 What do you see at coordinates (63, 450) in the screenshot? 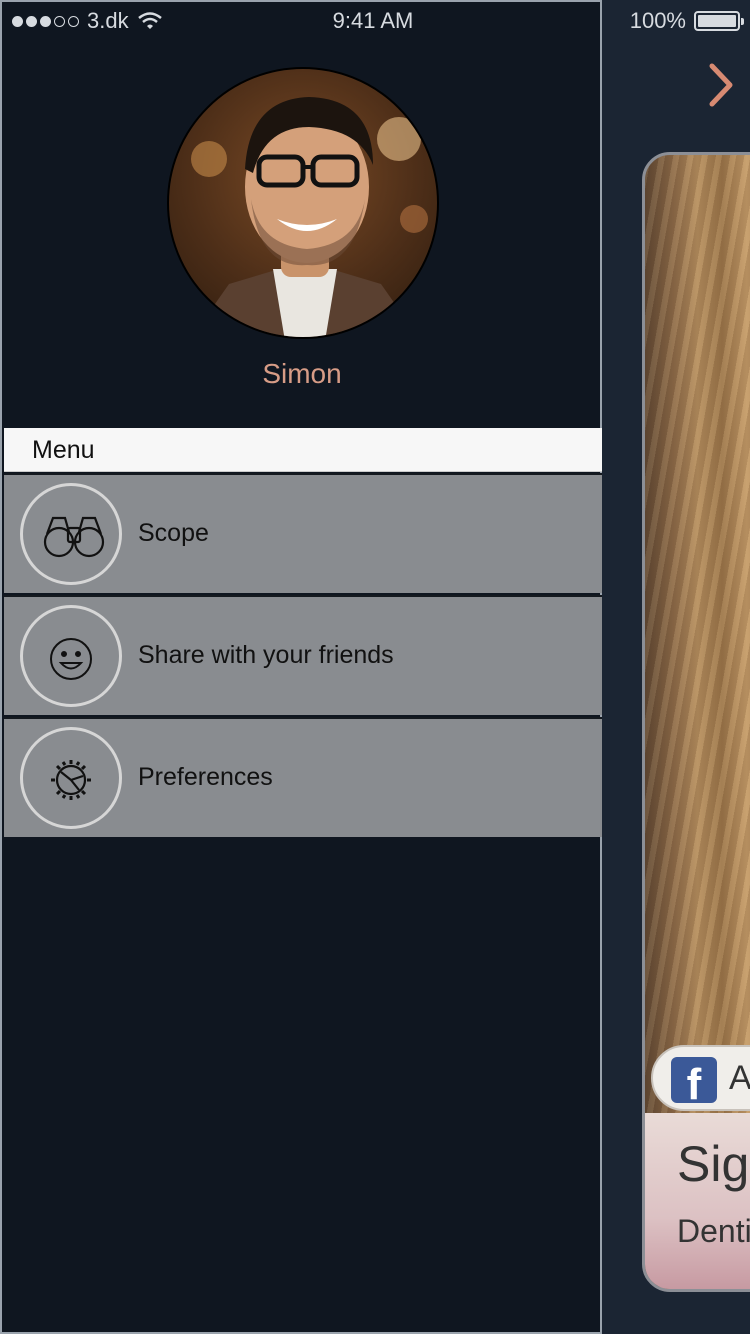
I see `menu-header-label: Menu` at bounding box center [63, 450].